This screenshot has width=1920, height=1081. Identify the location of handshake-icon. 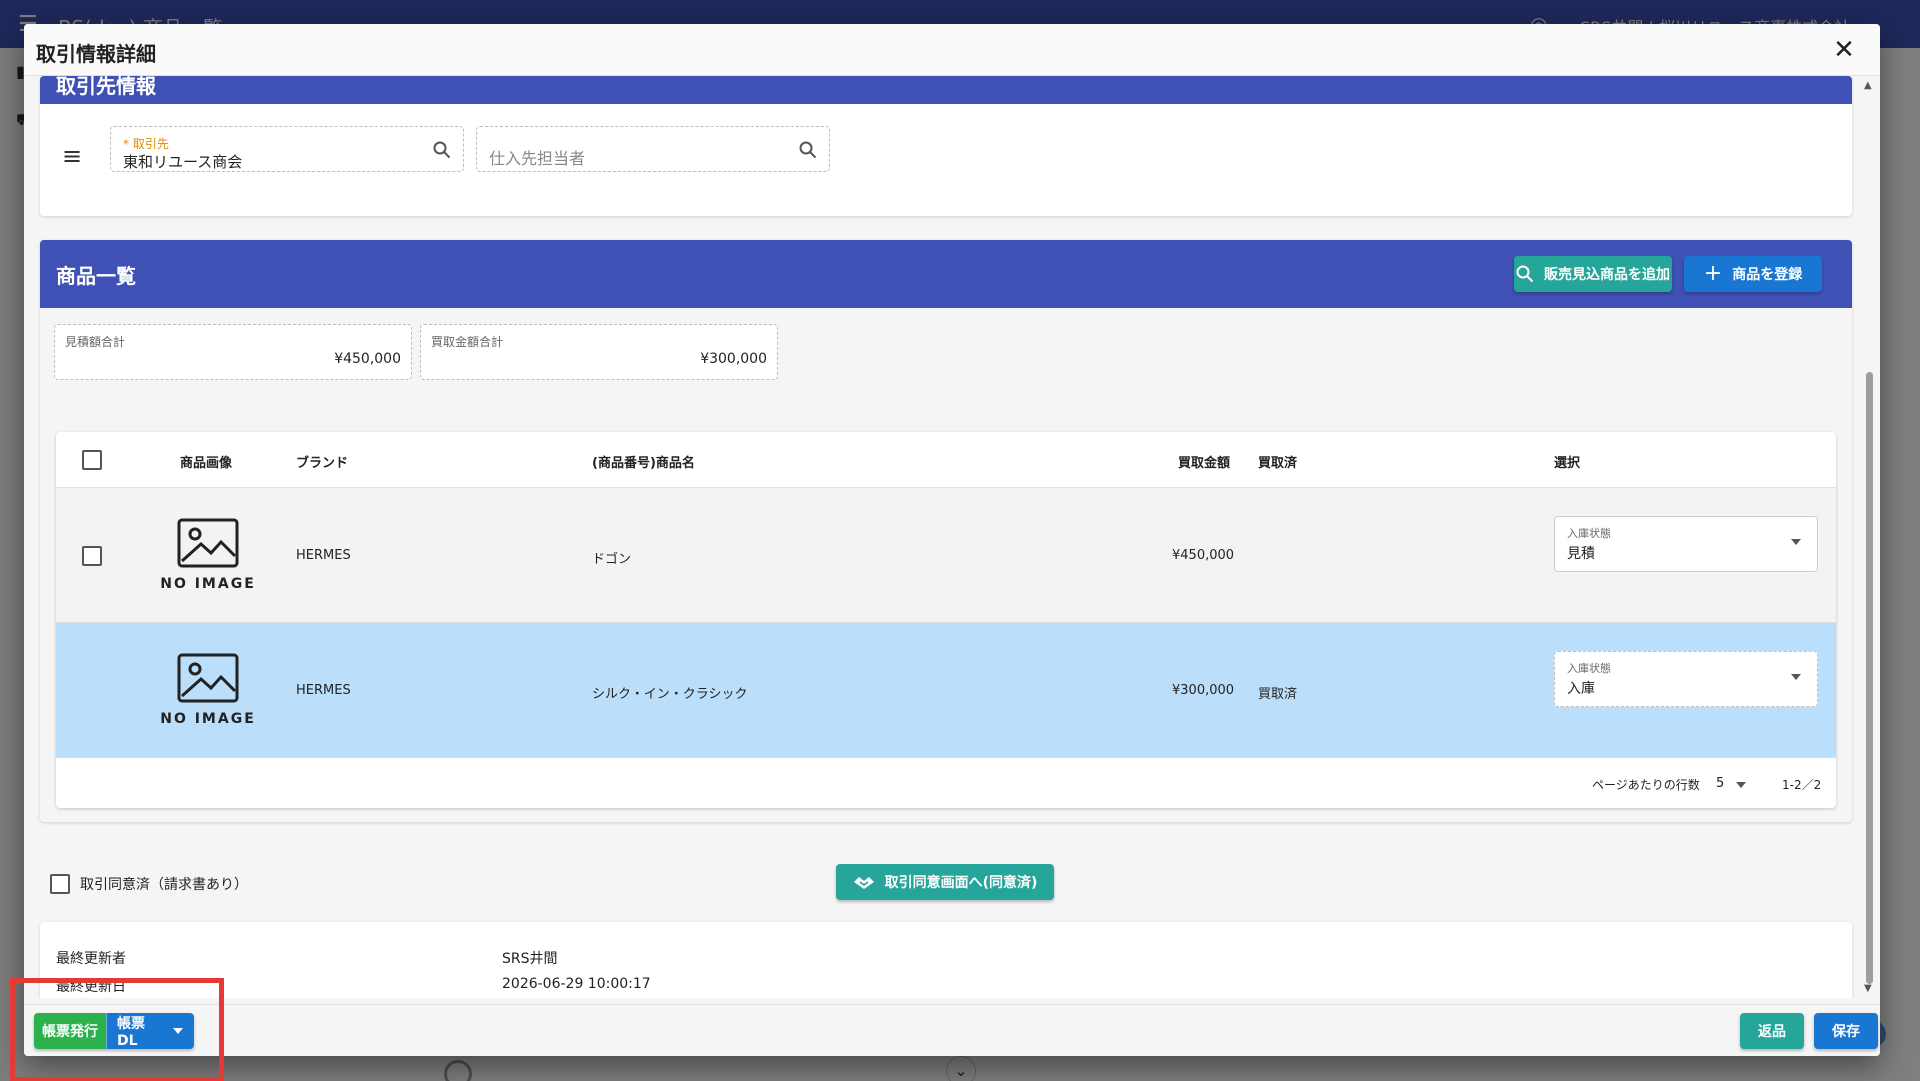
(863, 883).